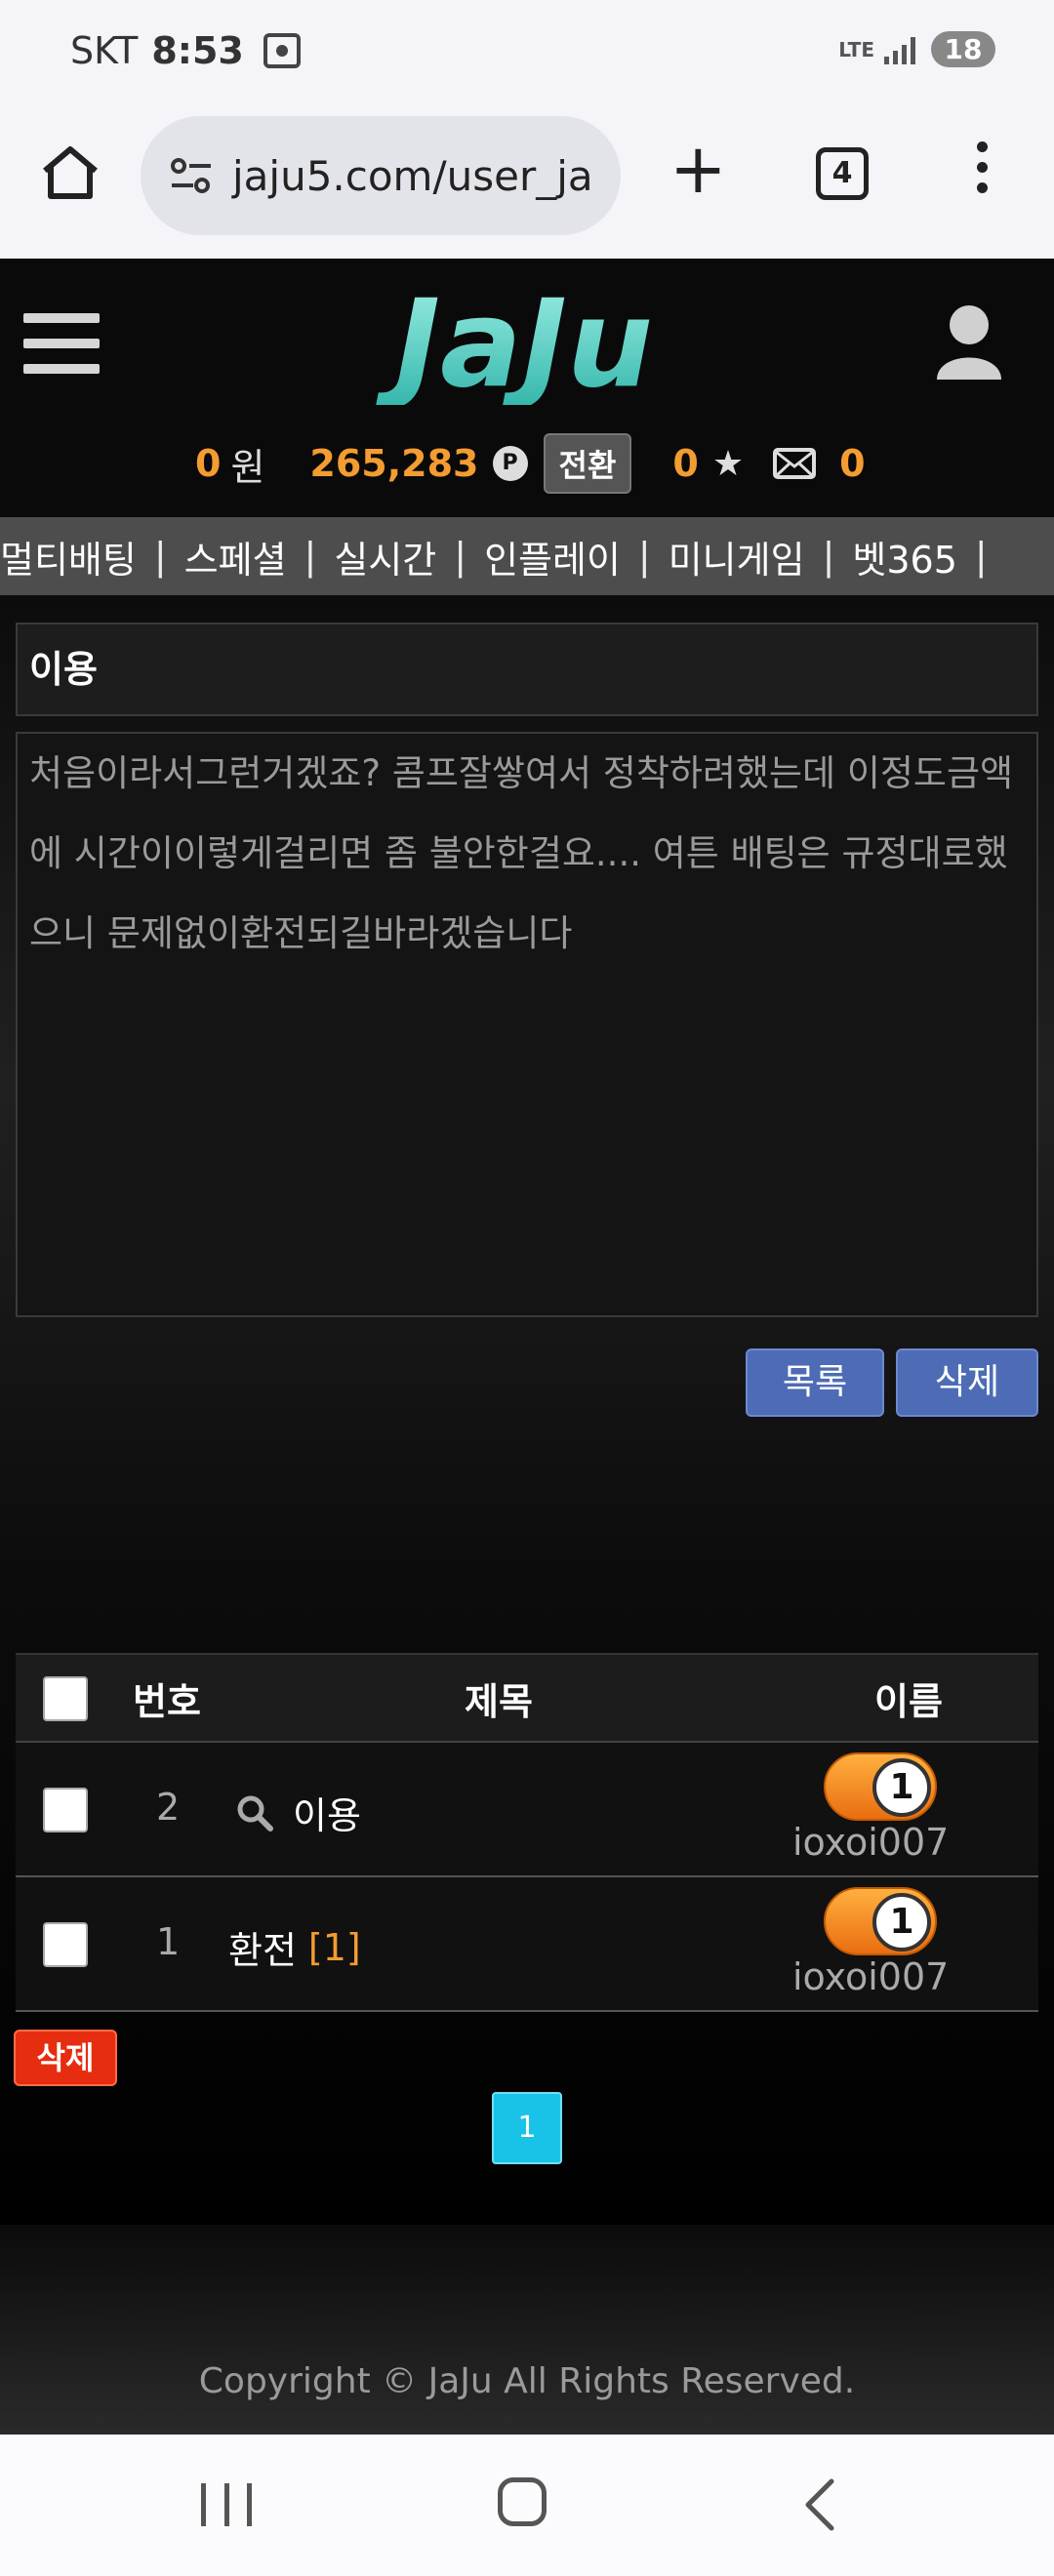 This screenshot has height=2576, width=1054. I want to click on logo-text: JaJu, so click(514, 341).